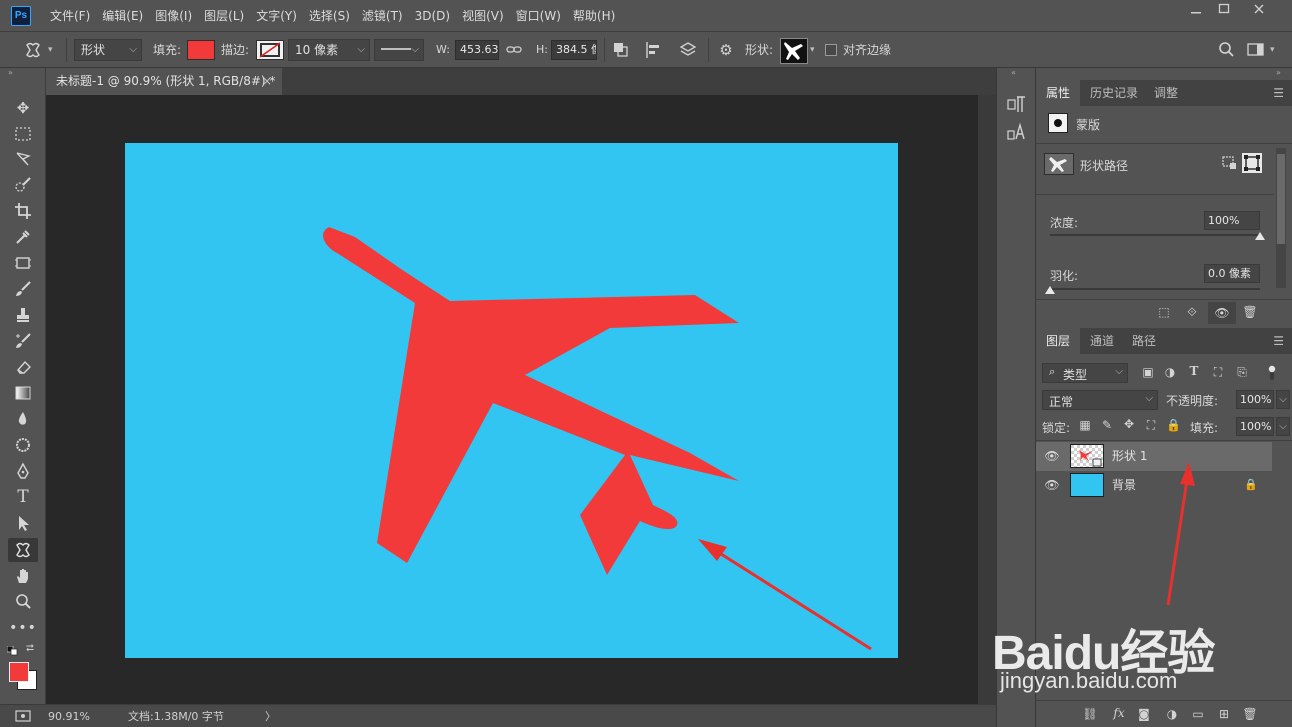 The image size is (1292, 727). What do you see at coordinates (23, 523) in the screenshot?
I see `path-selection-tool-icon` at bounding box center [23, 523].